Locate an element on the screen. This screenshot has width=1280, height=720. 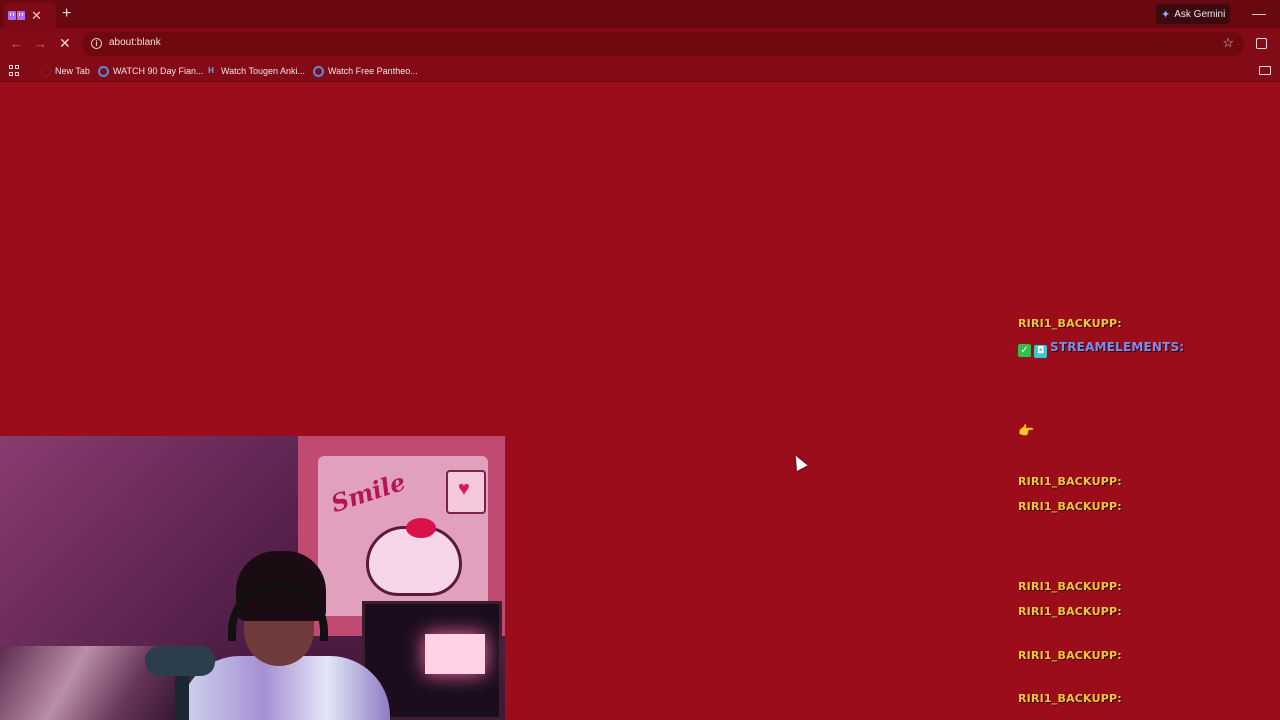
side-panel-icon is located at coordinates (1261, 43).